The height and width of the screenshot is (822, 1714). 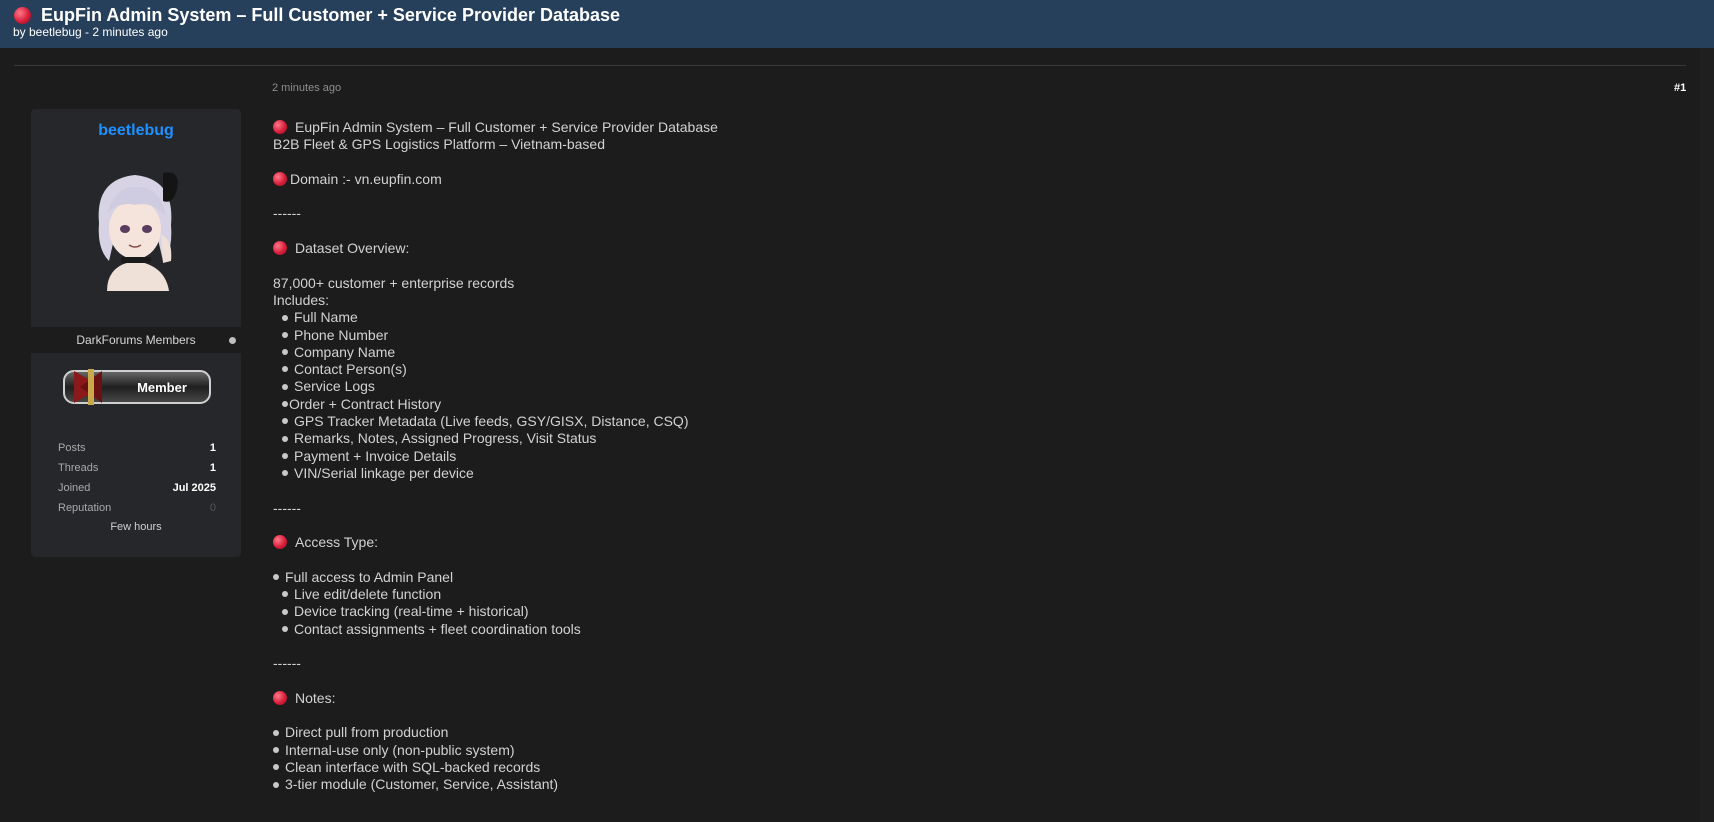 What do you see at coordinates (963, 594) in the screenshot?
I see `list-item: Live edit/delete function` at bounding box center [963, 594].